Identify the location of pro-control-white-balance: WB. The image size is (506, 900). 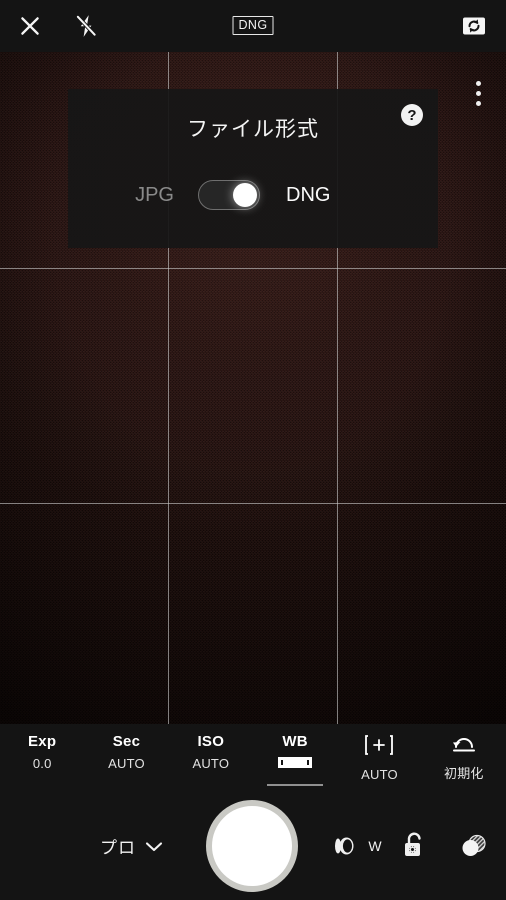
(295, 758).